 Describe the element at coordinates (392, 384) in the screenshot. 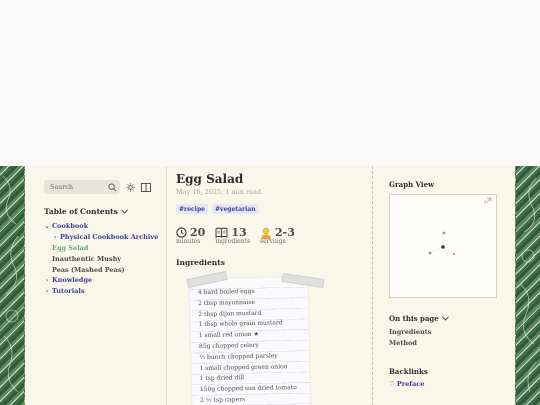

I see `heart-icon: ♡` at that location.